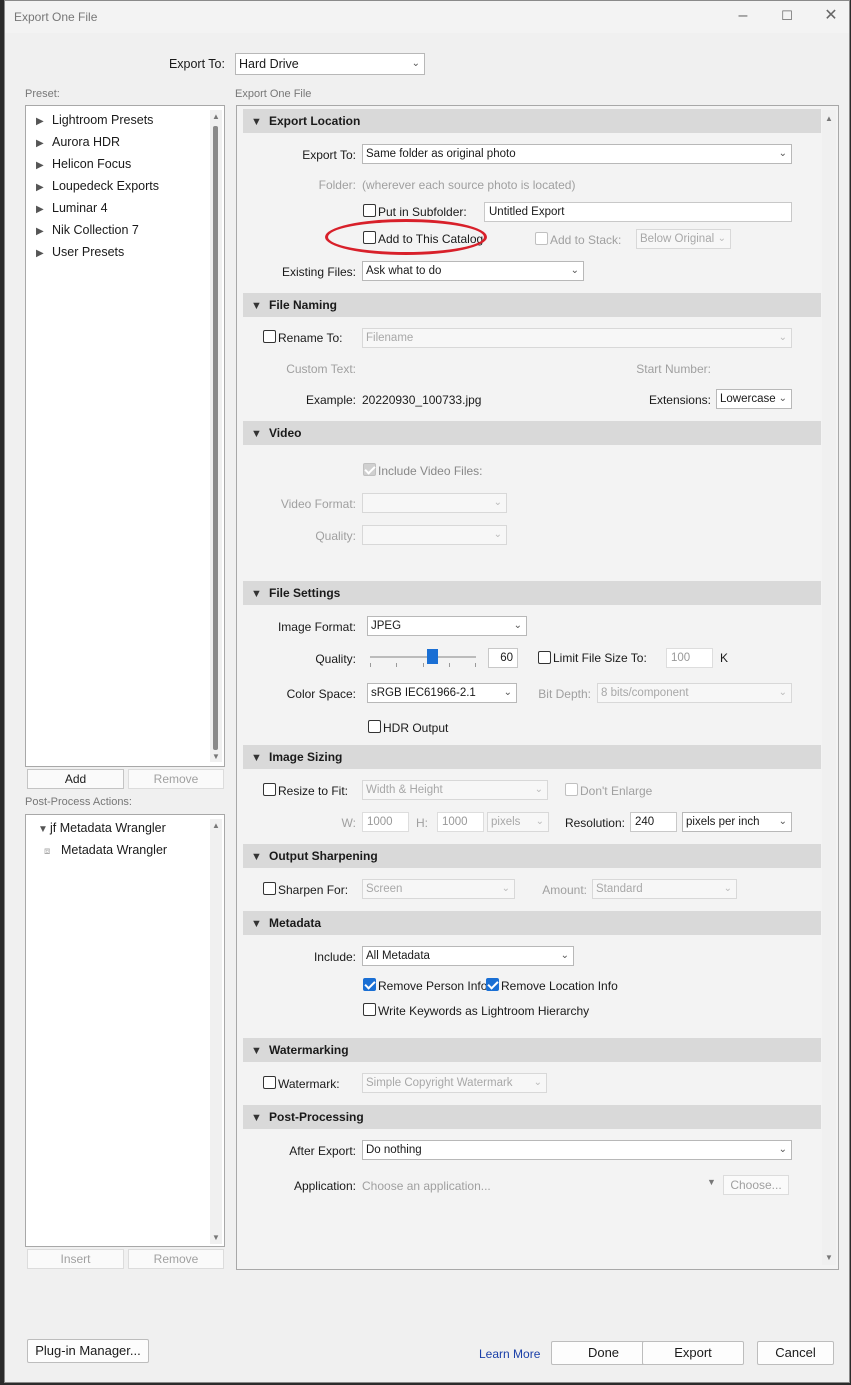 The height and width of the screenshot is (1385, 851). I want to click on extensions-select: Lowercase ⌄, so click(754, 399).